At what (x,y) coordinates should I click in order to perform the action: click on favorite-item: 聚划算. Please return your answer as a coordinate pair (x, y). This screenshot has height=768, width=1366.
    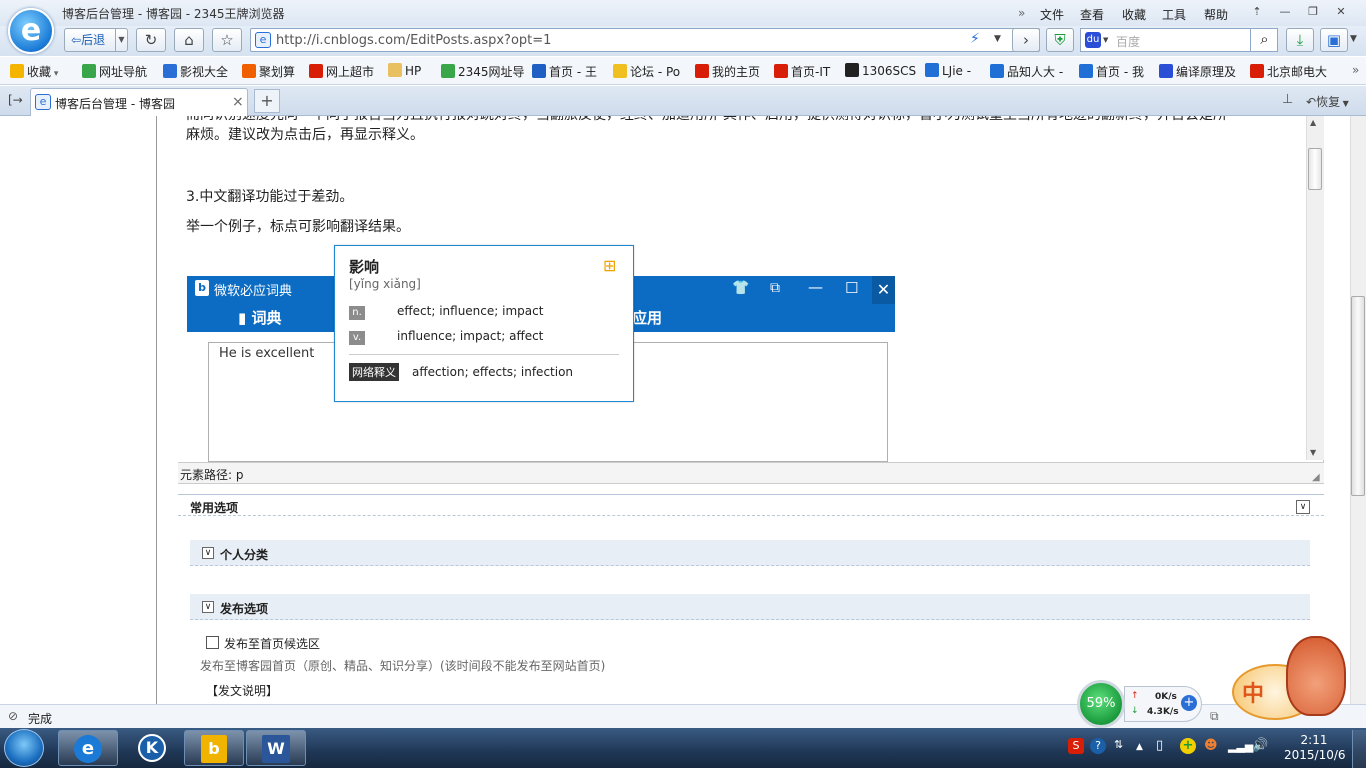
    Looking at the image, I should click on (268, 71).